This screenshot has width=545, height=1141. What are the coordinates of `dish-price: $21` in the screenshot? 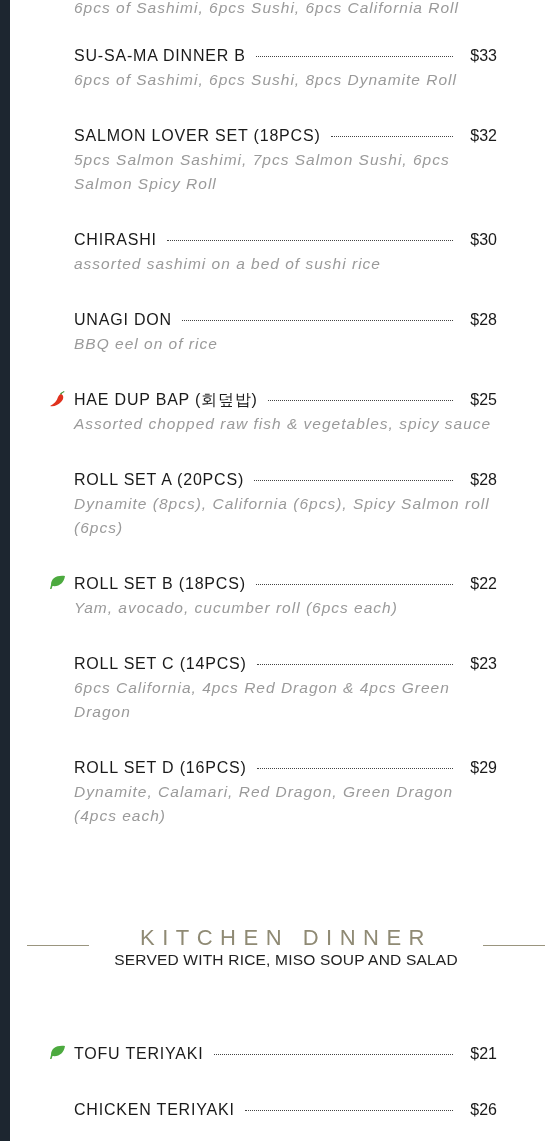 It's located at (483, 1054).